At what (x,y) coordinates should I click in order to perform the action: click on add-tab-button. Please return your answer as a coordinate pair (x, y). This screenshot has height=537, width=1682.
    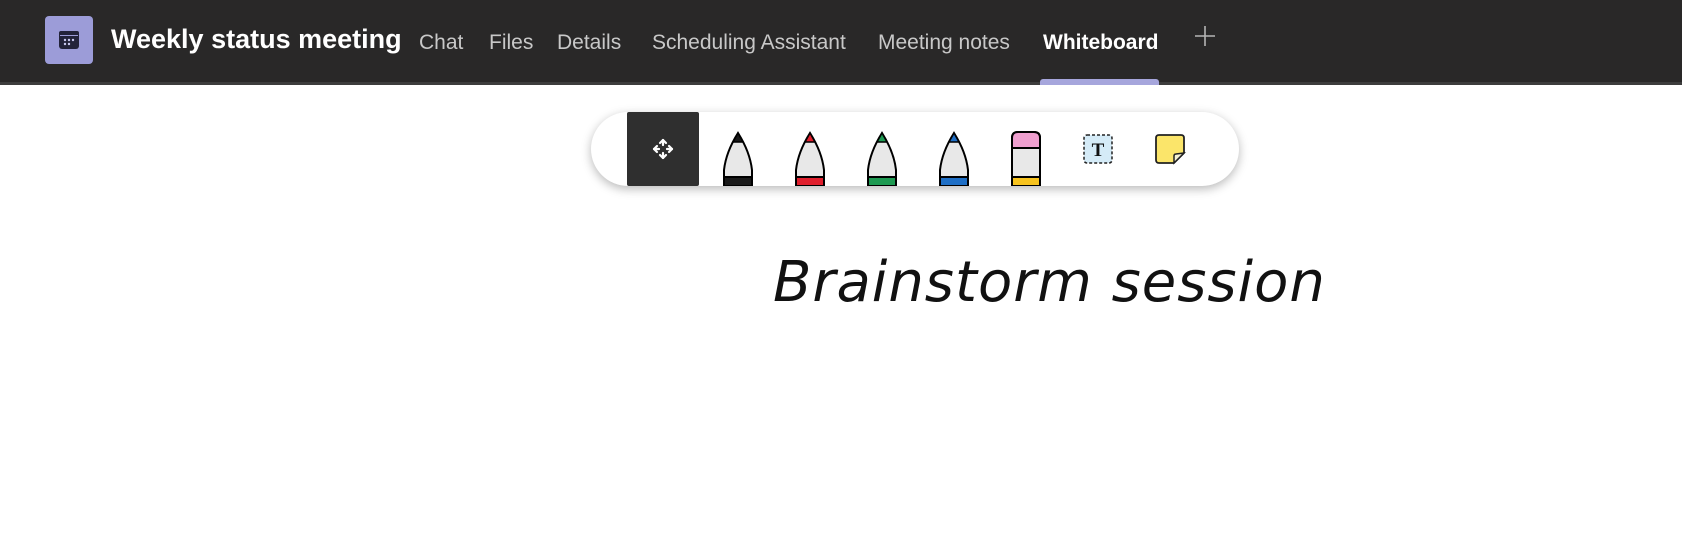
    Looking at the image, I should click on (1205, 36).